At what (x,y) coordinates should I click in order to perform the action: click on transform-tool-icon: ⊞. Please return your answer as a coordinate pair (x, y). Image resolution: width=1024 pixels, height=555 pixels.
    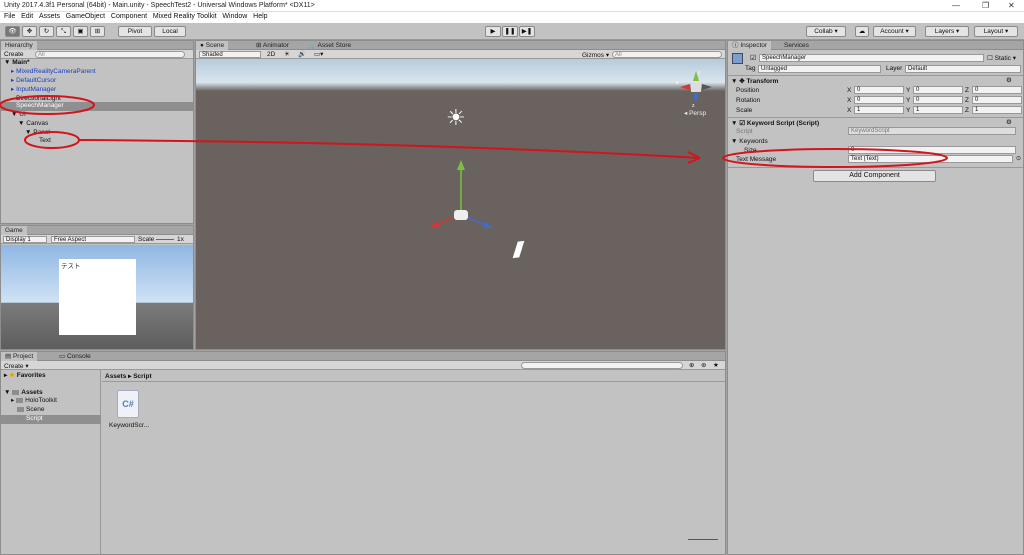
    Looking at the image, I should click on (97, 31).